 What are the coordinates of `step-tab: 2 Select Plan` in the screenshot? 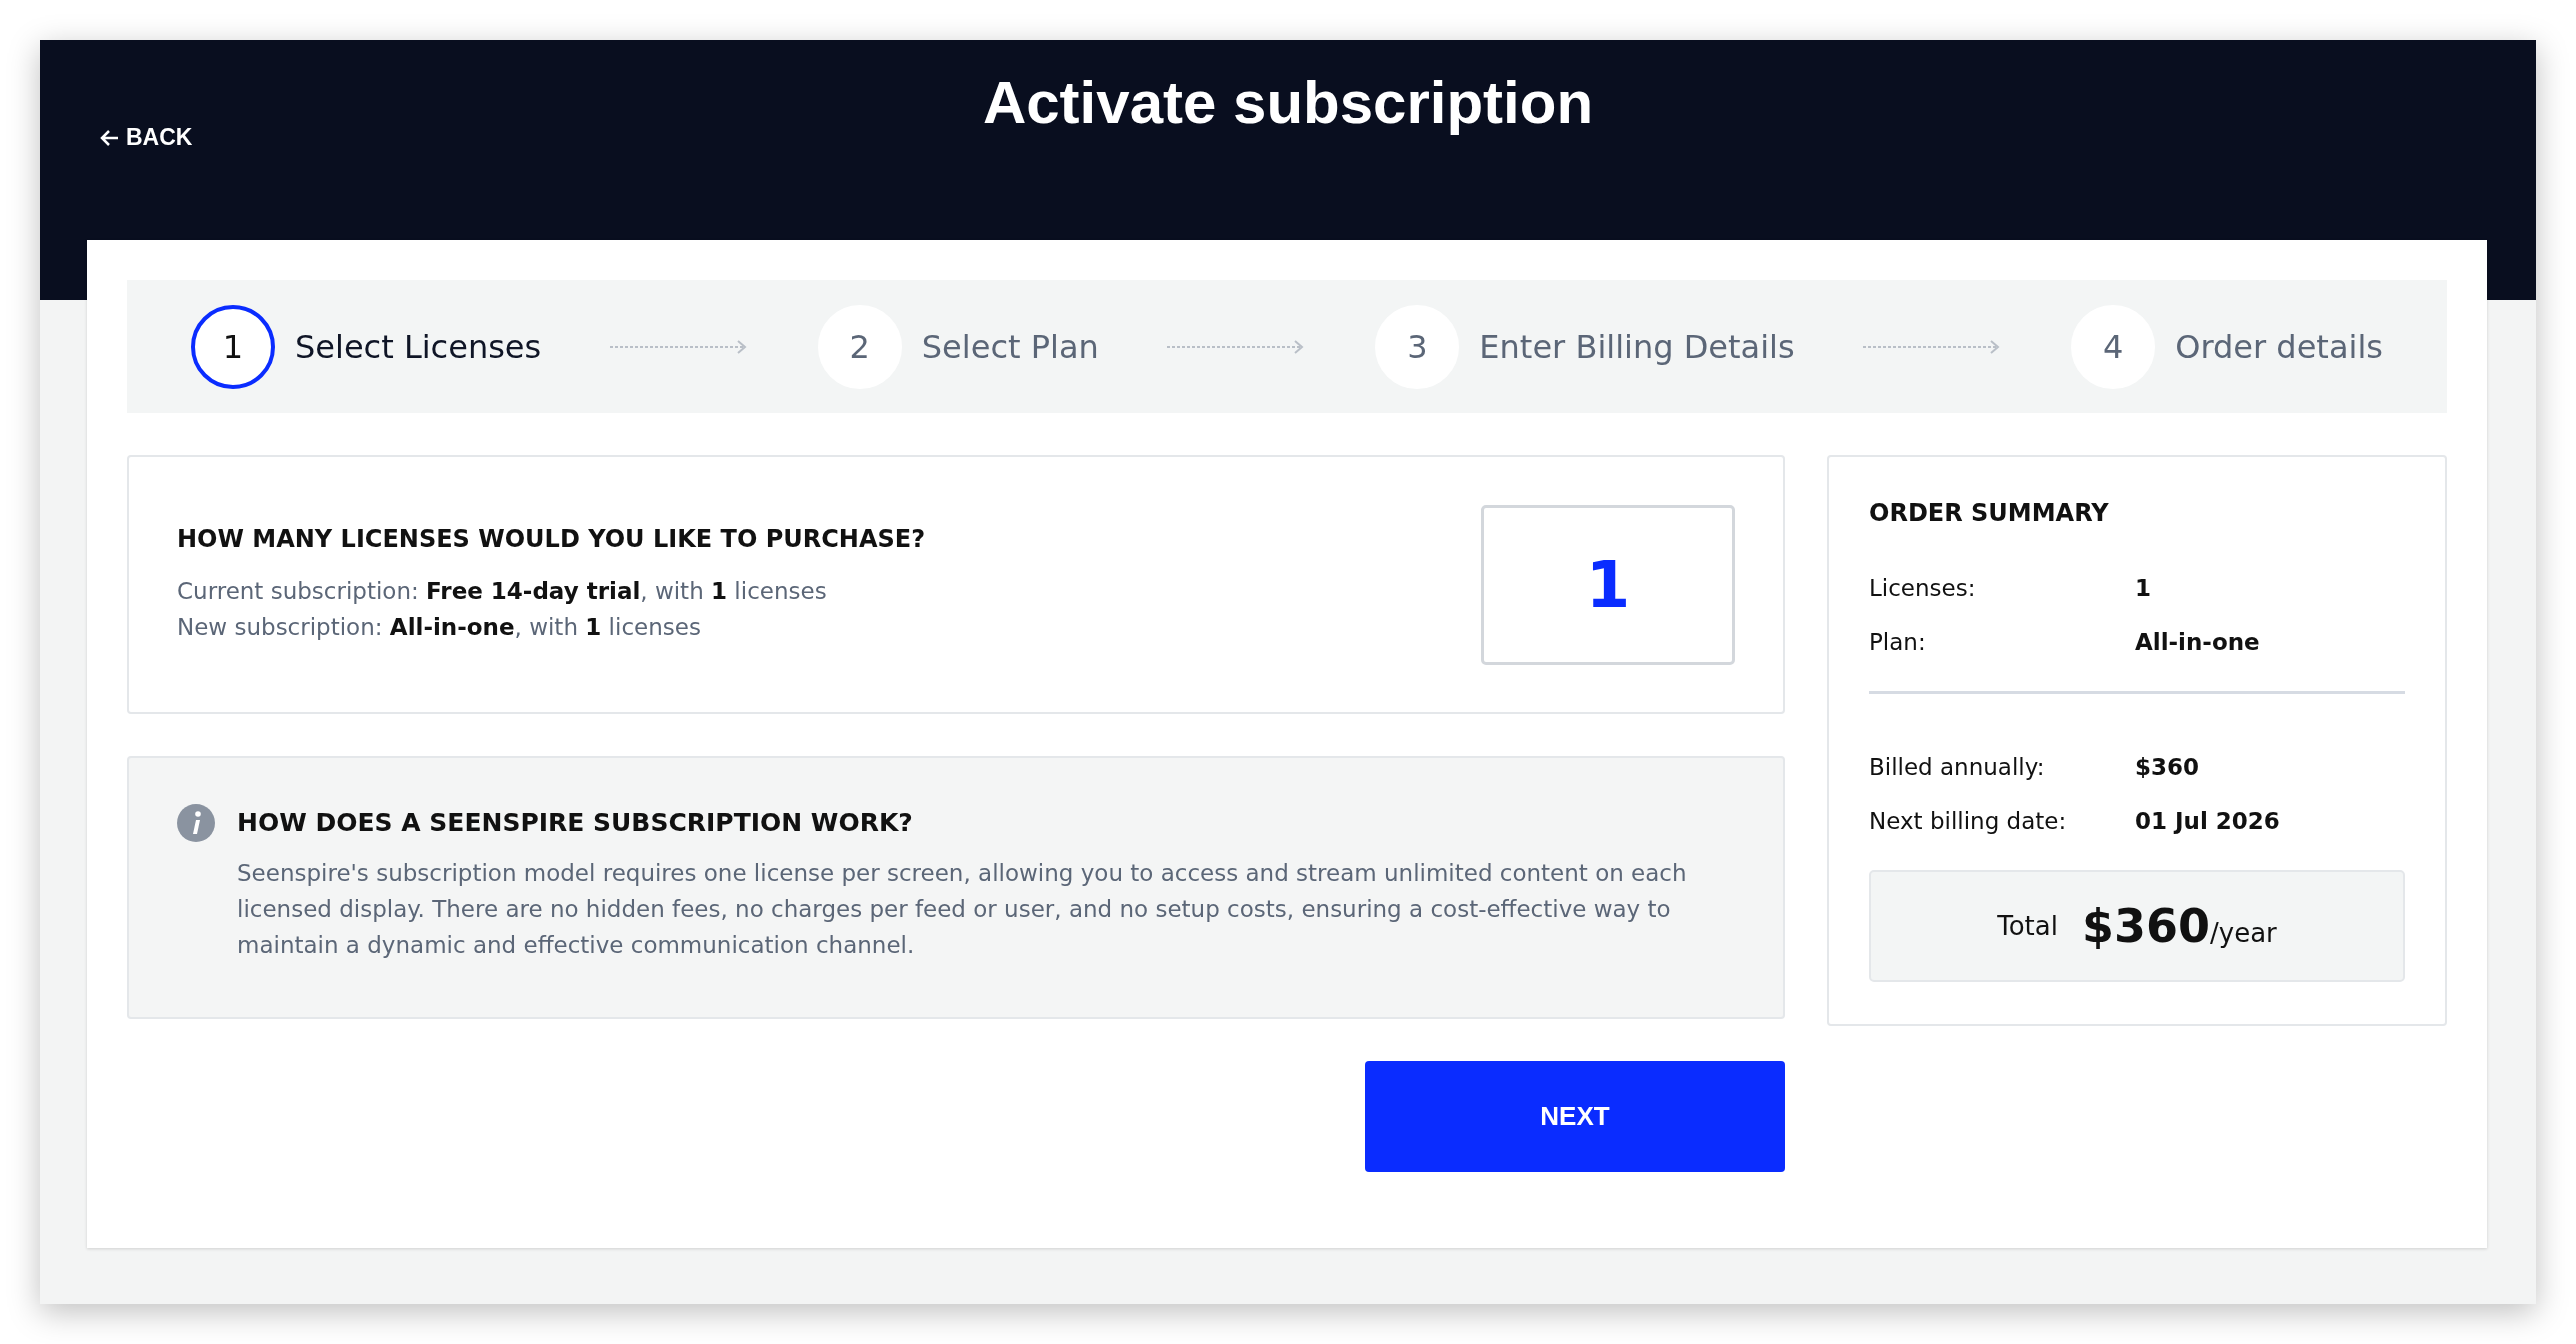 It's located at (958, 346).